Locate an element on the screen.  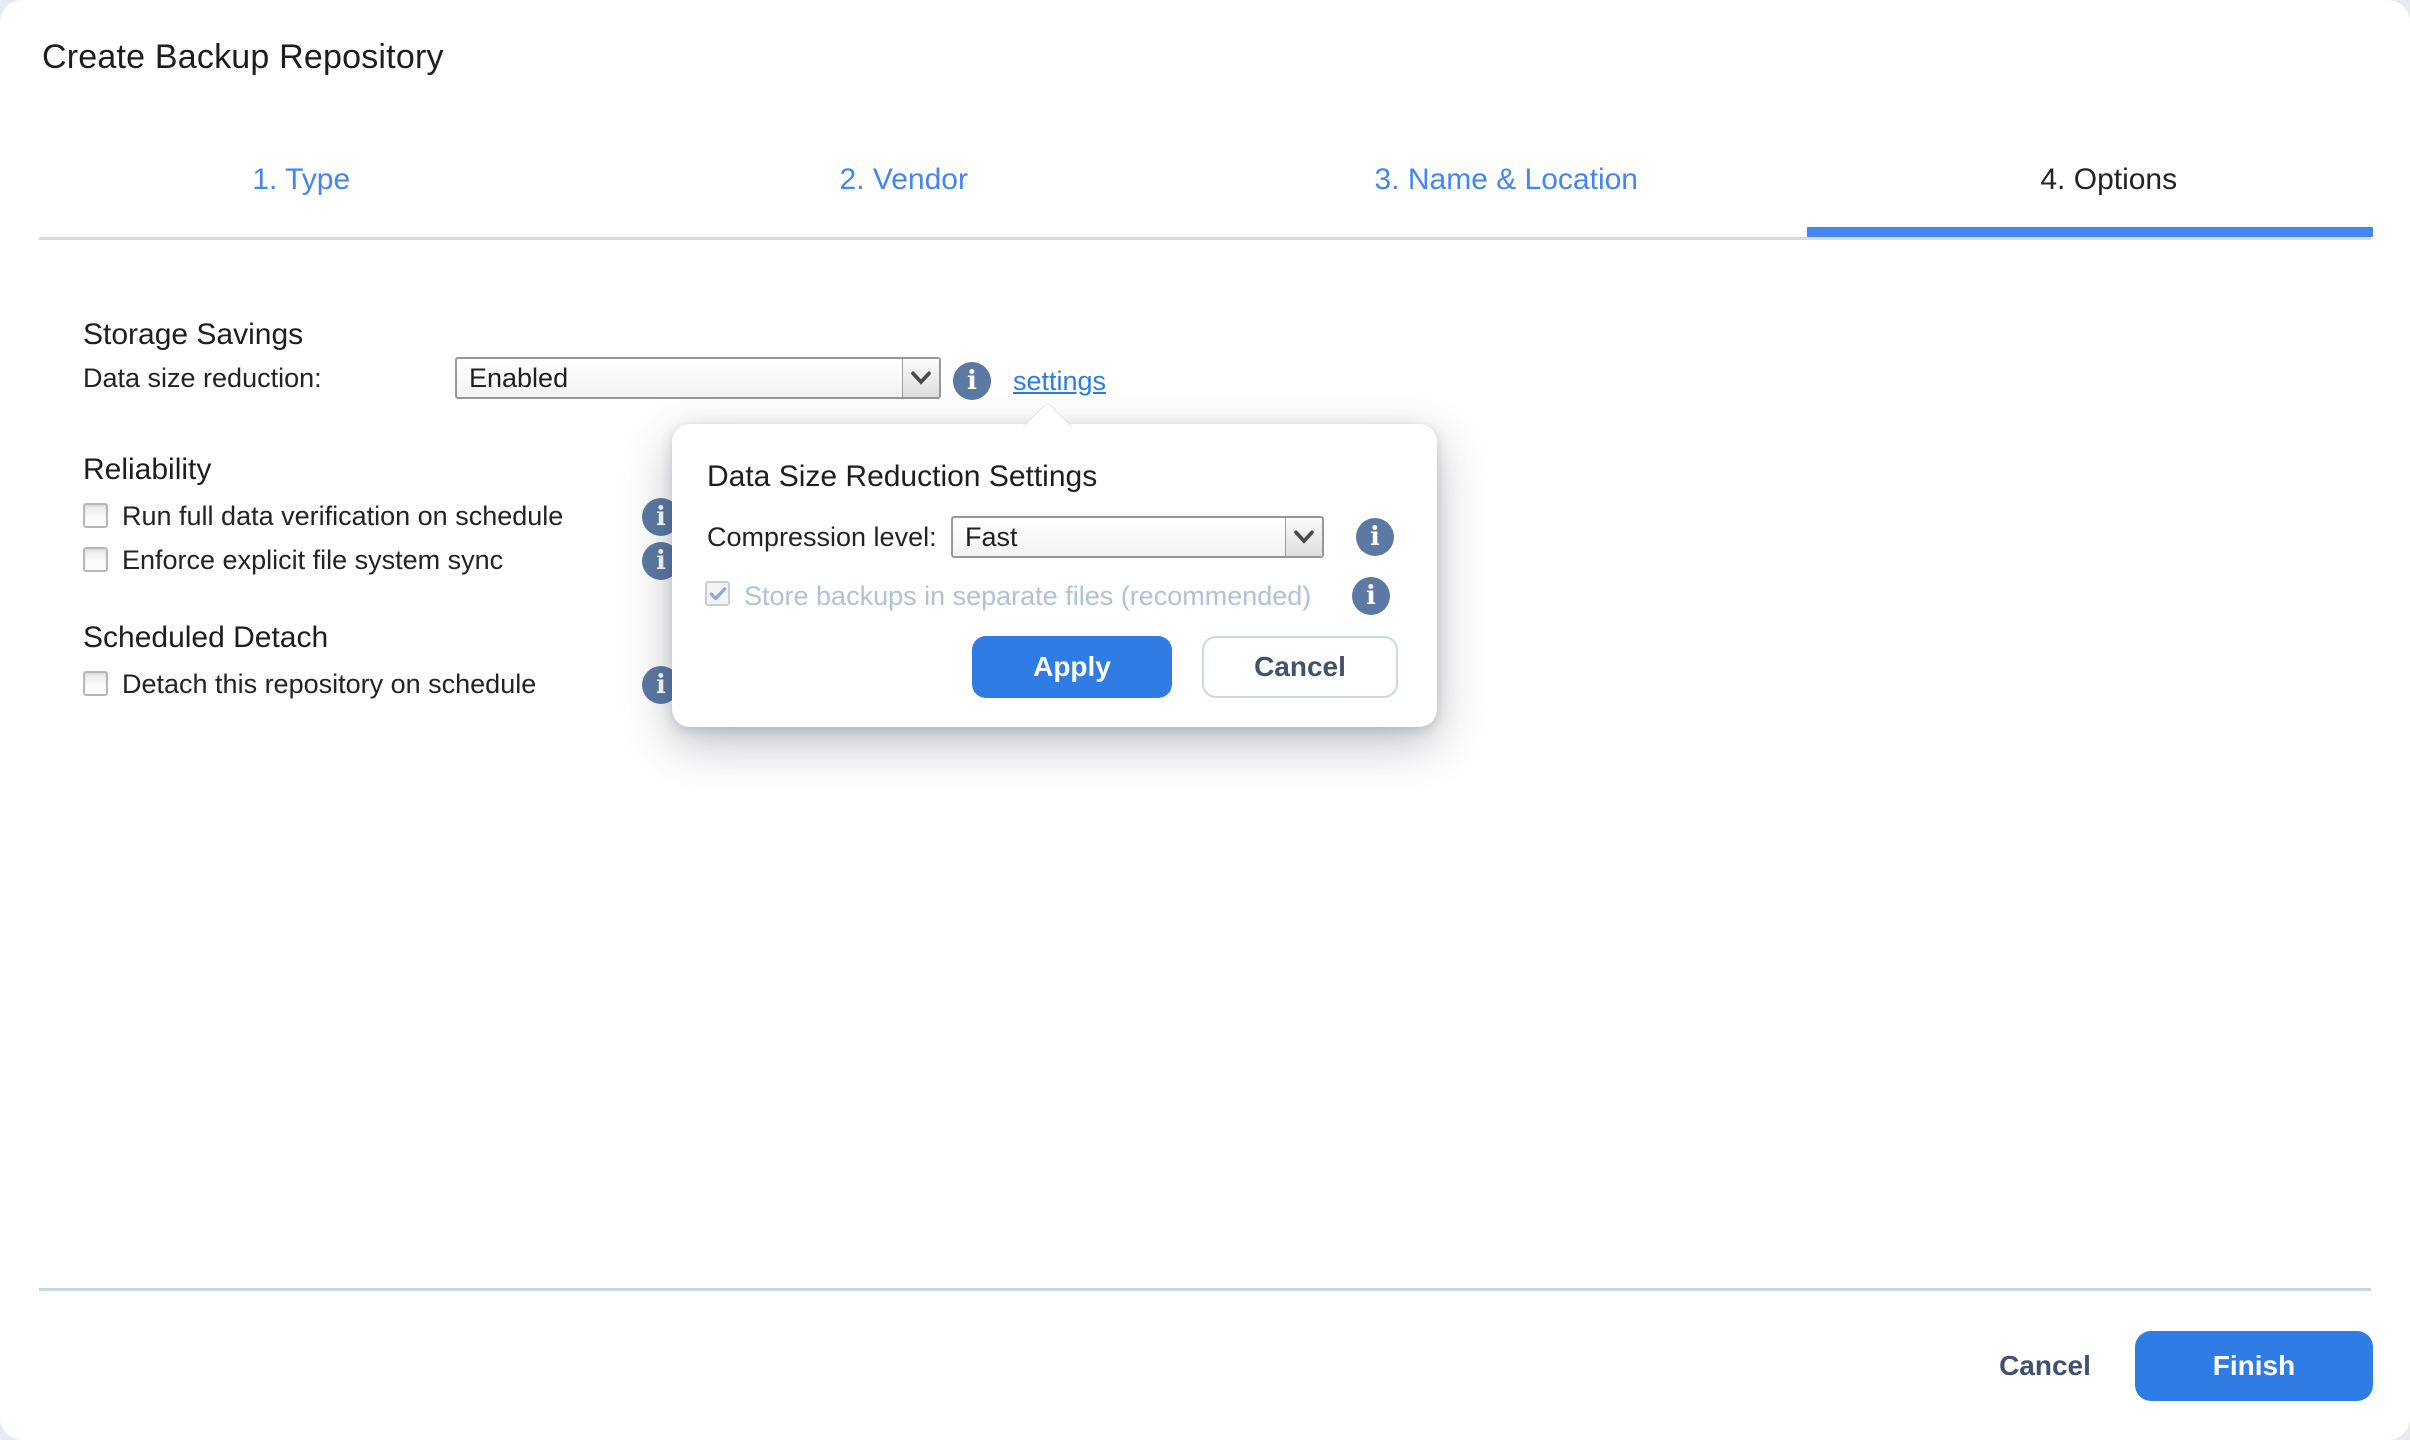
tab-name-location: 3. Name & Location is located at coordinates (1506, 180).